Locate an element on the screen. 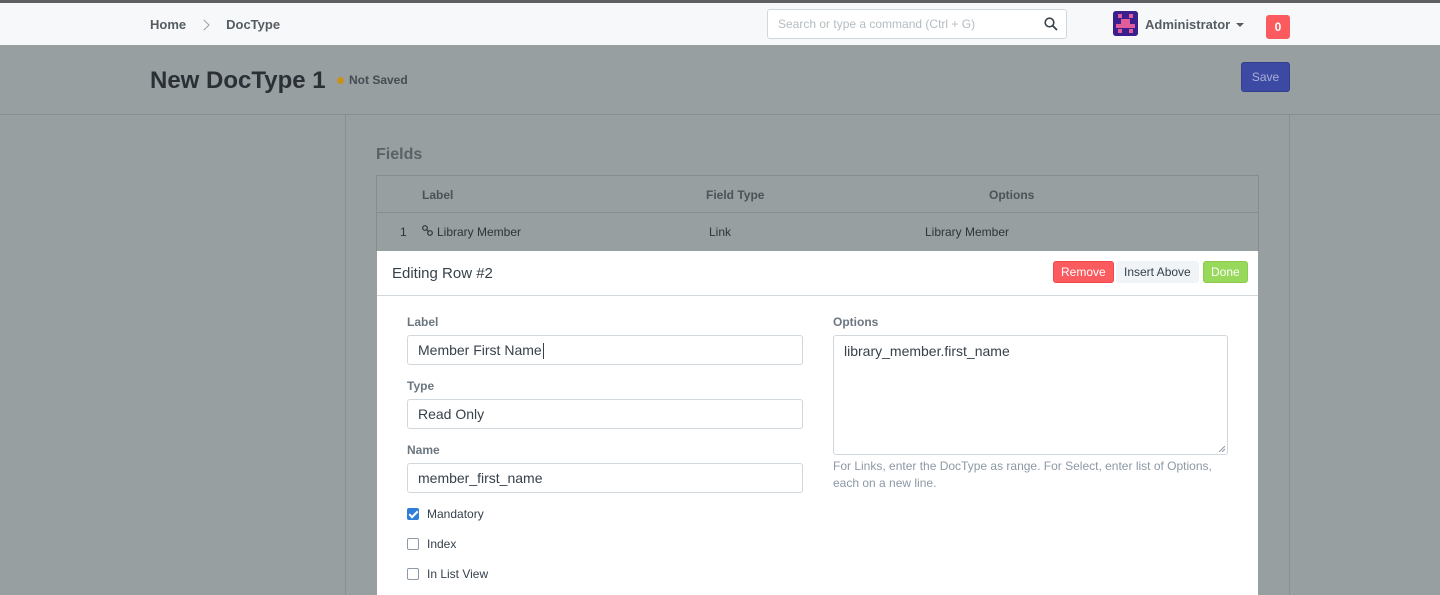  name-field-caption: Name is located at coordinates (423, 450).